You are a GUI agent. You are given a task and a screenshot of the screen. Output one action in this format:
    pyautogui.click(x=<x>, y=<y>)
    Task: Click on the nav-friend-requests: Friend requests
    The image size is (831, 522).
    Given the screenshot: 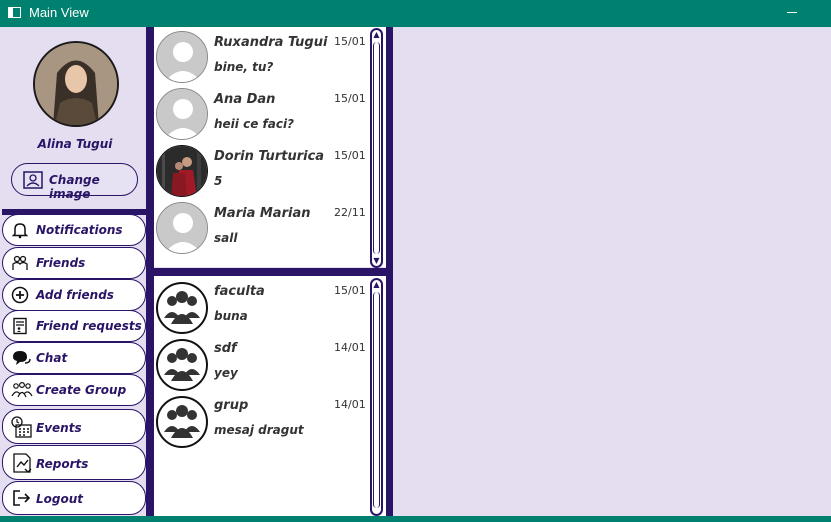 What is the action you would take?
    pyautogui.click(x=74, y=326)
    